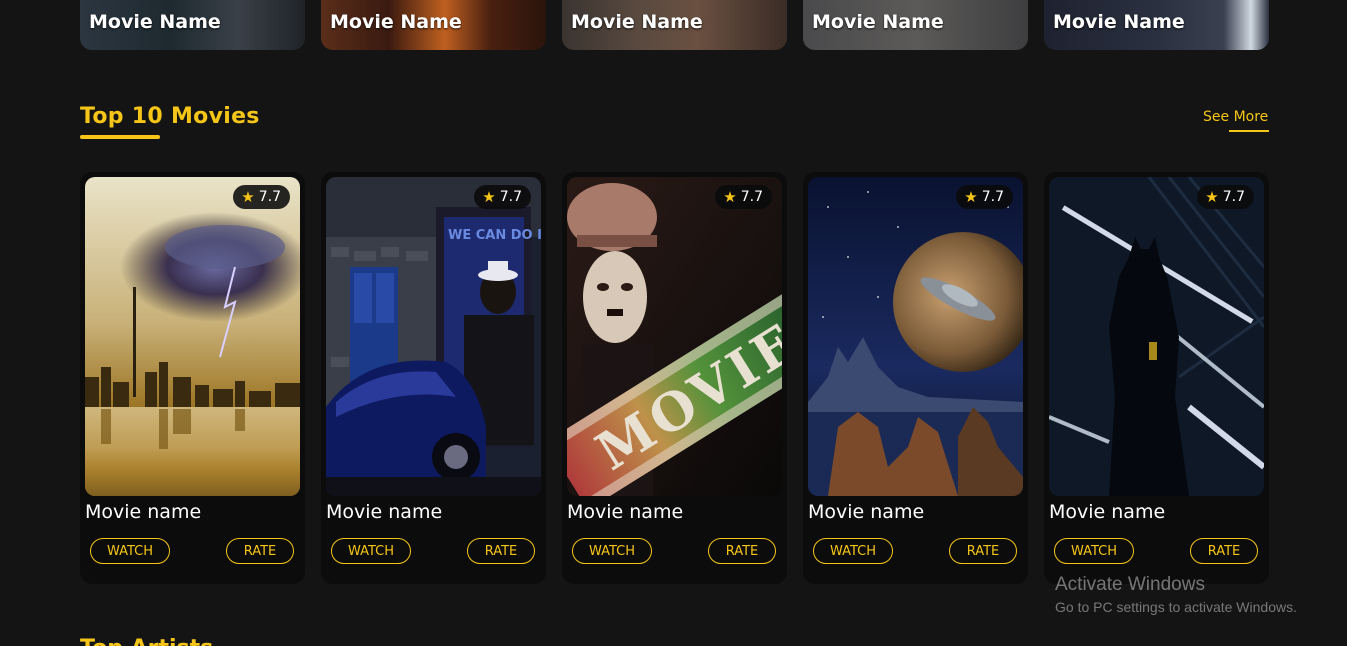 Image resolution: width=1347 pixels, height=646 pixels. Describe the element at coordinates (120, 137) in the screenshot. I see `section-title-underline` at that location.